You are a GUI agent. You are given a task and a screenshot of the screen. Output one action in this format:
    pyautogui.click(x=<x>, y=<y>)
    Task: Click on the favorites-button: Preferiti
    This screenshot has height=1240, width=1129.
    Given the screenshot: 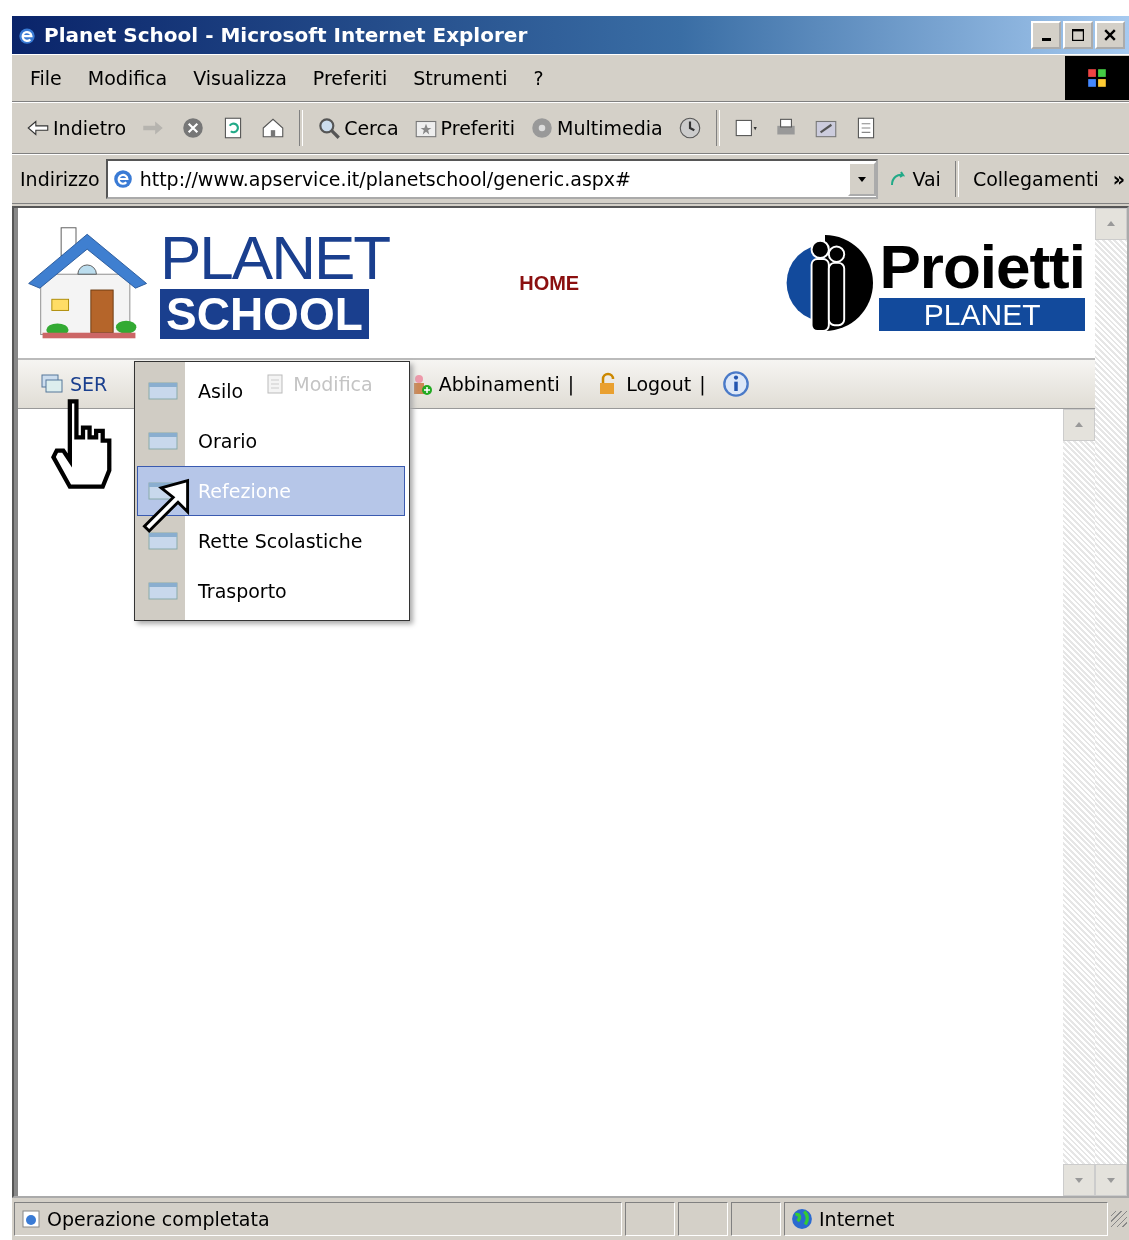 What is the action you would take?
    pyautogui.click(x=463, y=128)
    